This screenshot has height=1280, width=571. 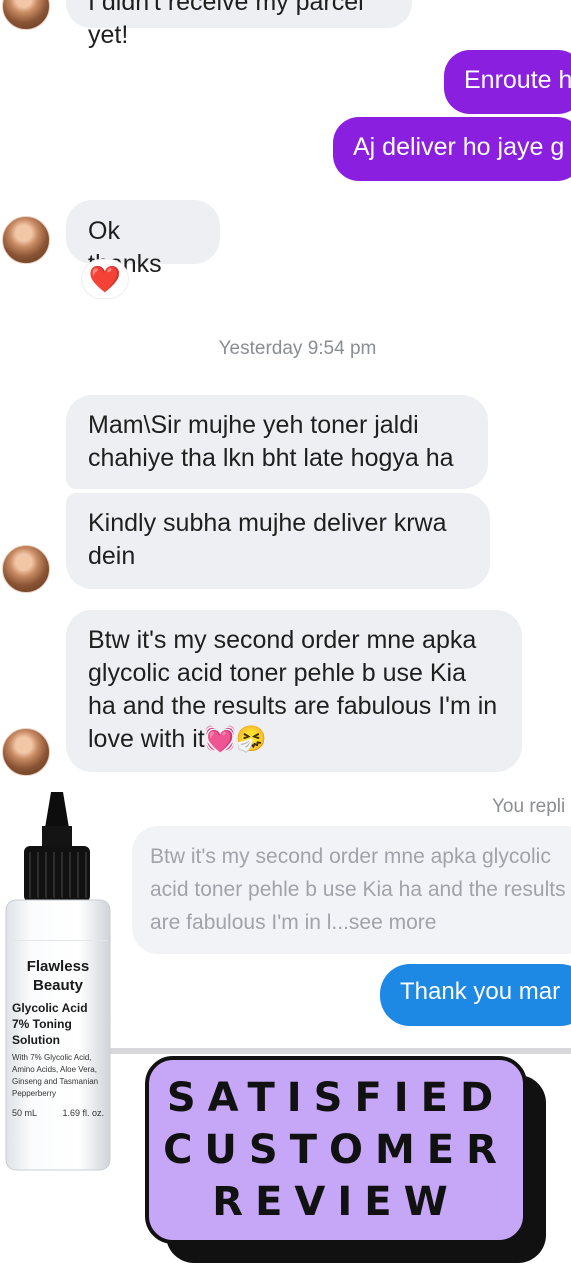 I want to click on volume-ml: 50 mL, so click(x=25, y=1113).